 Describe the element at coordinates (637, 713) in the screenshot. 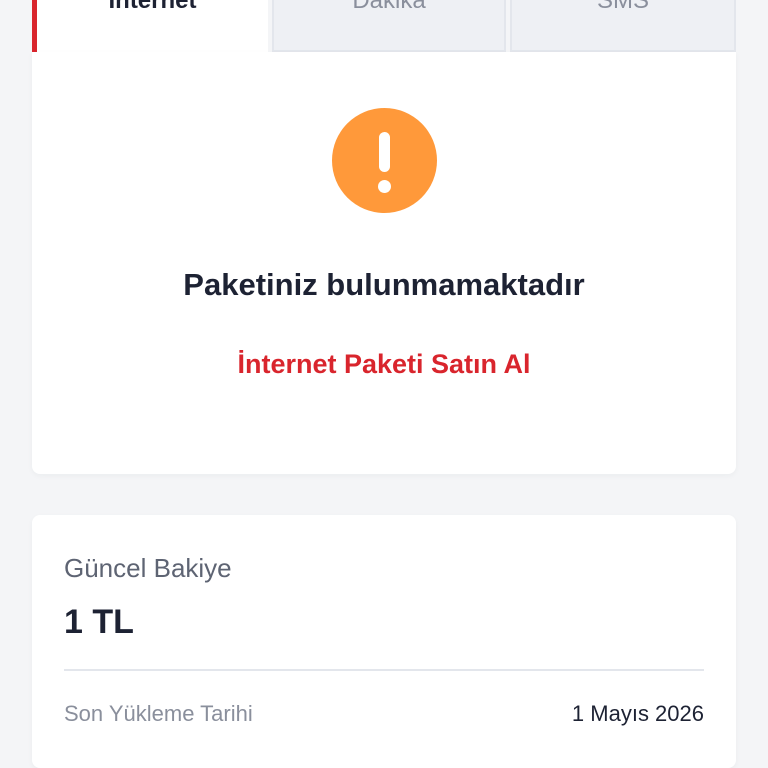

I see `last-topup-date: 1 Mayıs 2026` at that location.